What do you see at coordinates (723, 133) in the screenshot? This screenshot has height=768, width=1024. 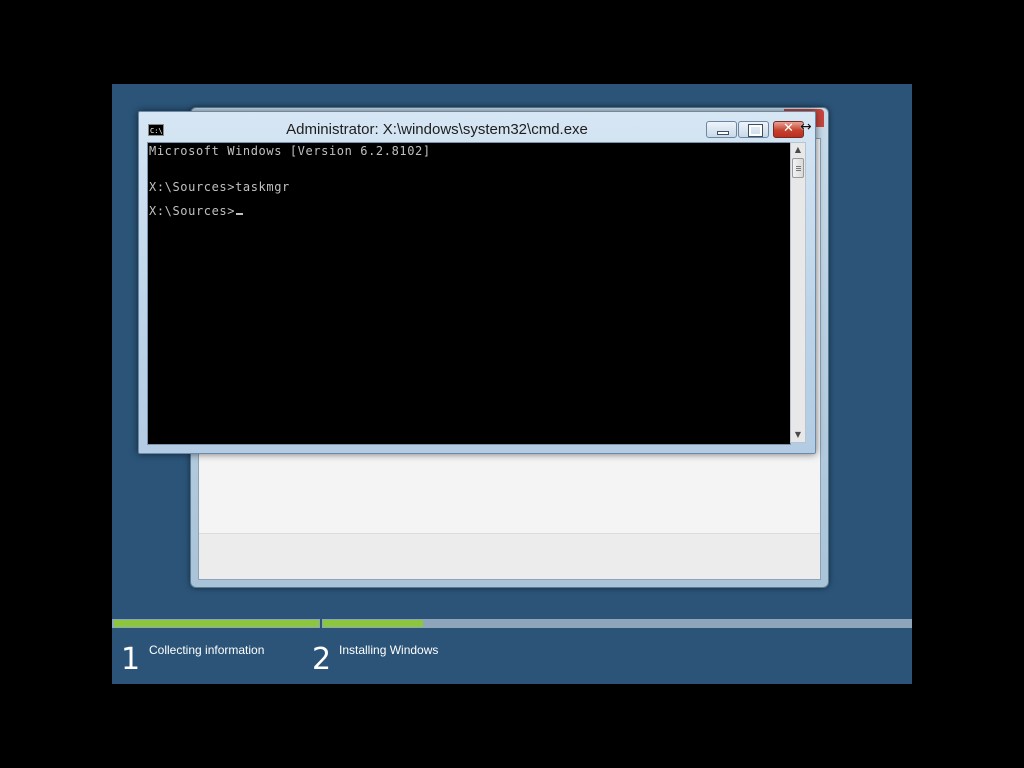 I see `minimize-icon` at bounding box center [723, 133].